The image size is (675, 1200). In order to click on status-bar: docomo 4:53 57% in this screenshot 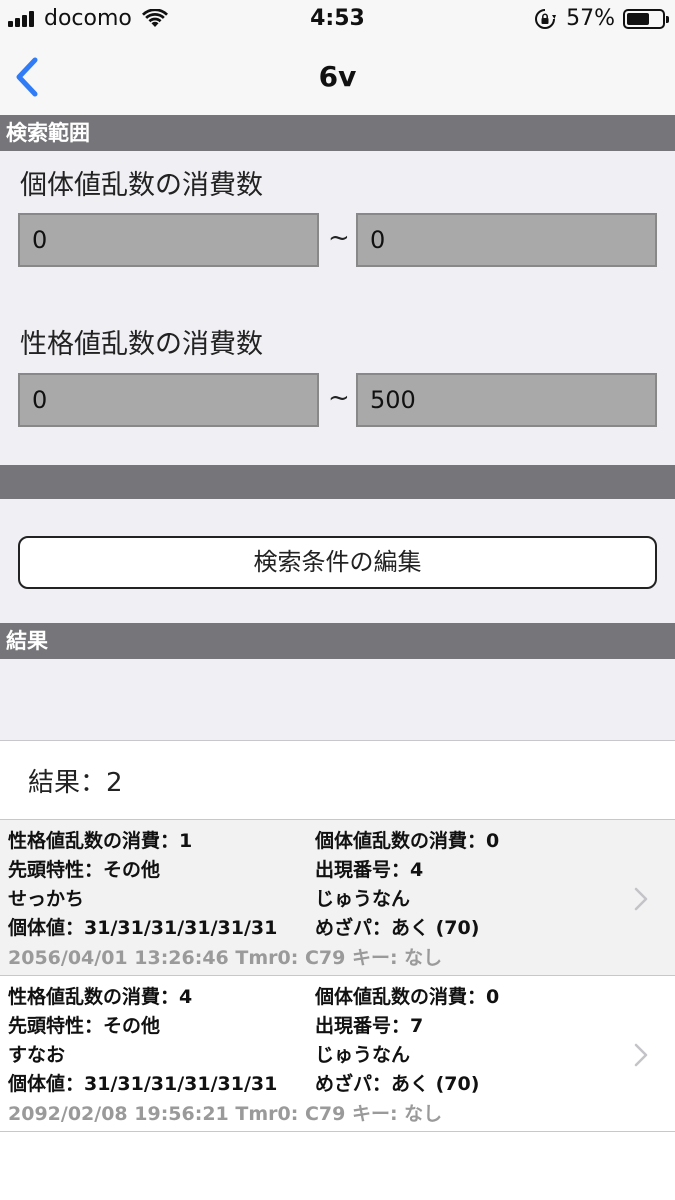, I will do `click(337, 20)`.